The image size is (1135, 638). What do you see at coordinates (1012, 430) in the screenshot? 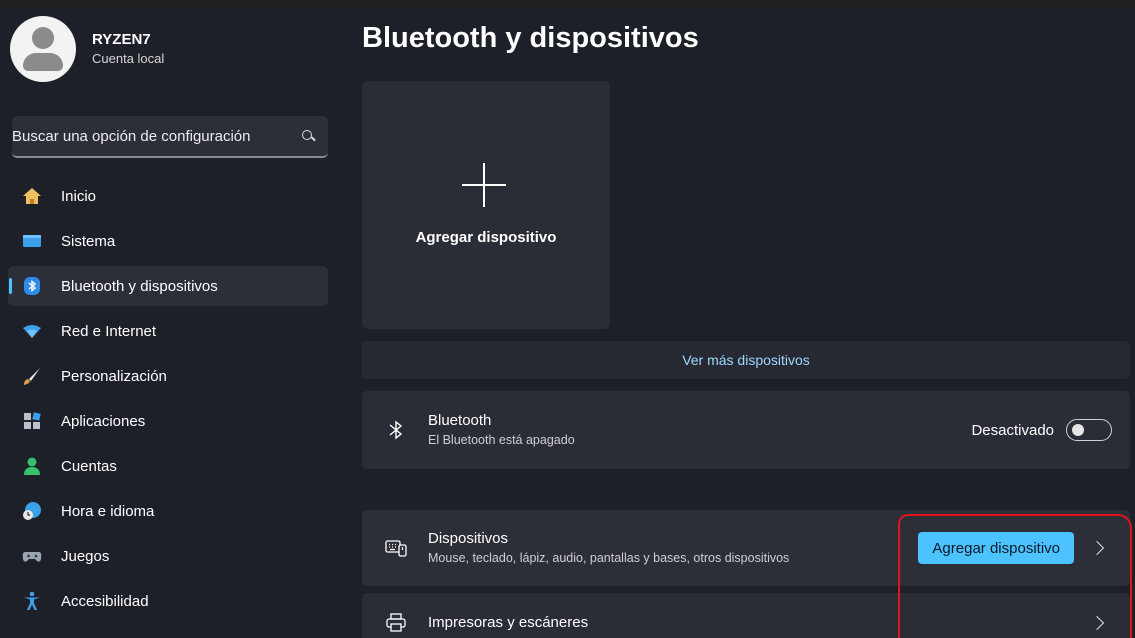
I see `bluetooth-state-label: Desactivado` at bounding box center [1012, 430].